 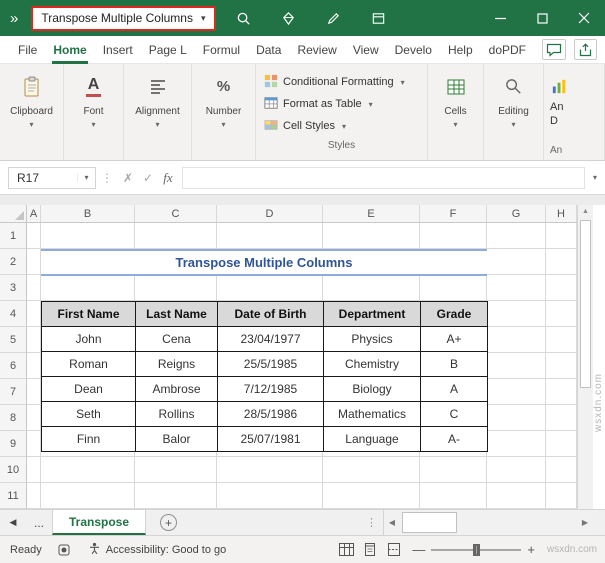 What do you see at coordinates (585, 522) in the screenshot?
I see `scroll-right-icon: ▶` at bounding box center [585, 522].